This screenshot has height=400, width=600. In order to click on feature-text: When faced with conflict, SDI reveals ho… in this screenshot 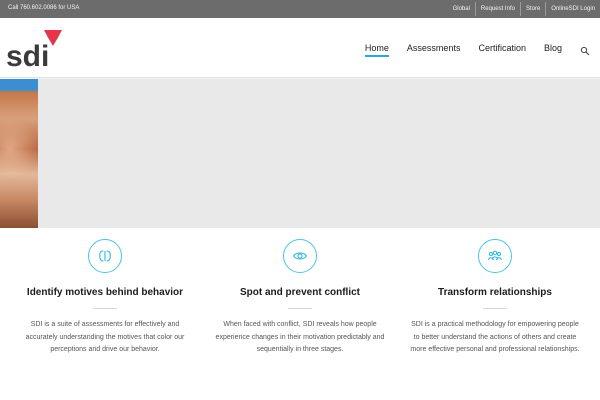, I will do `click(300, 337)`.